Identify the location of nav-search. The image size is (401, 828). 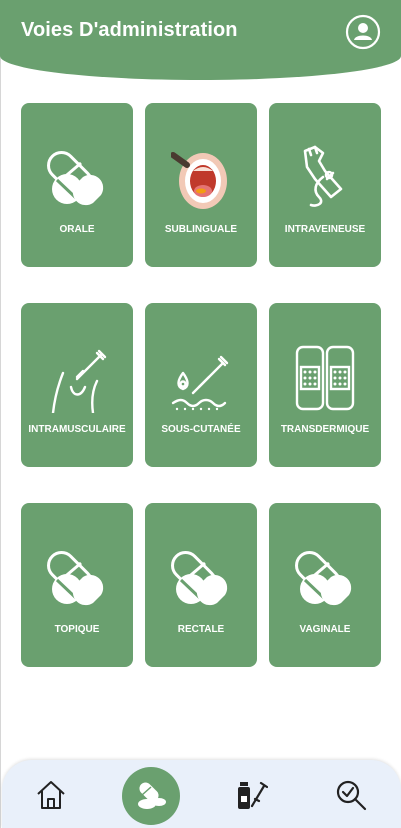
(351, 795).